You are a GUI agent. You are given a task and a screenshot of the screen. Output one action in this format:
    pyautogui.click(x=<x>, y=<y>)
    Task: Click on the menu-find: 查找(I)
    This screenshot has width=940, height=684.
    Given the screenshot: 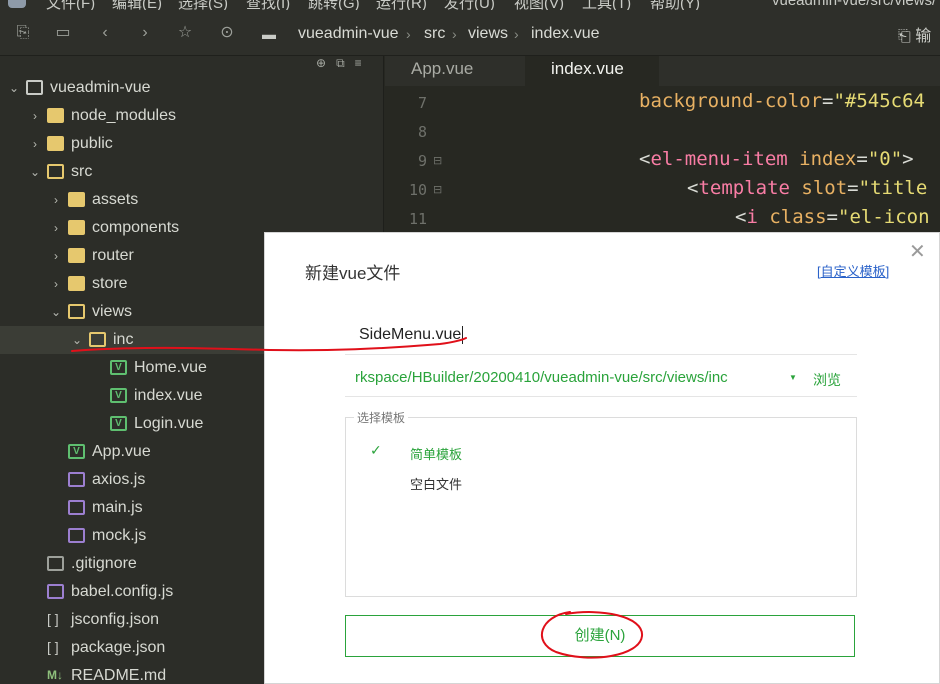 What is the action you would take?
    pyautogui.click(x=268, y=5)
    